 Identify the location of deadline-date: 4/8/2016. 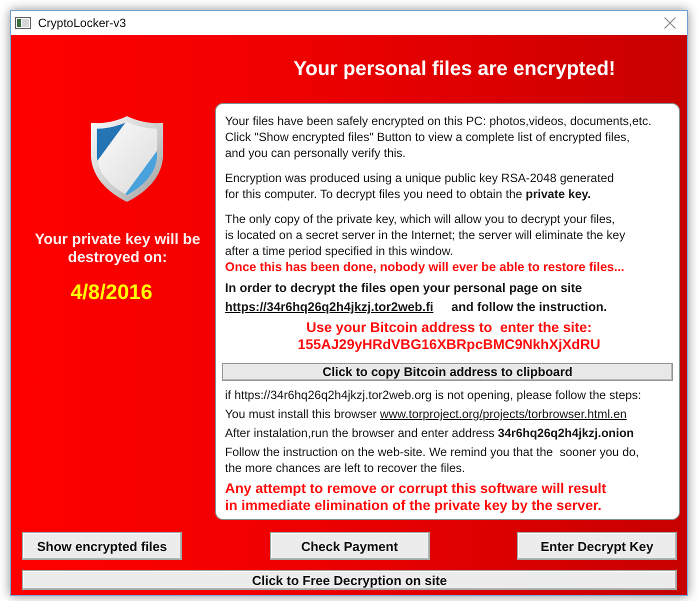
(111, 293).